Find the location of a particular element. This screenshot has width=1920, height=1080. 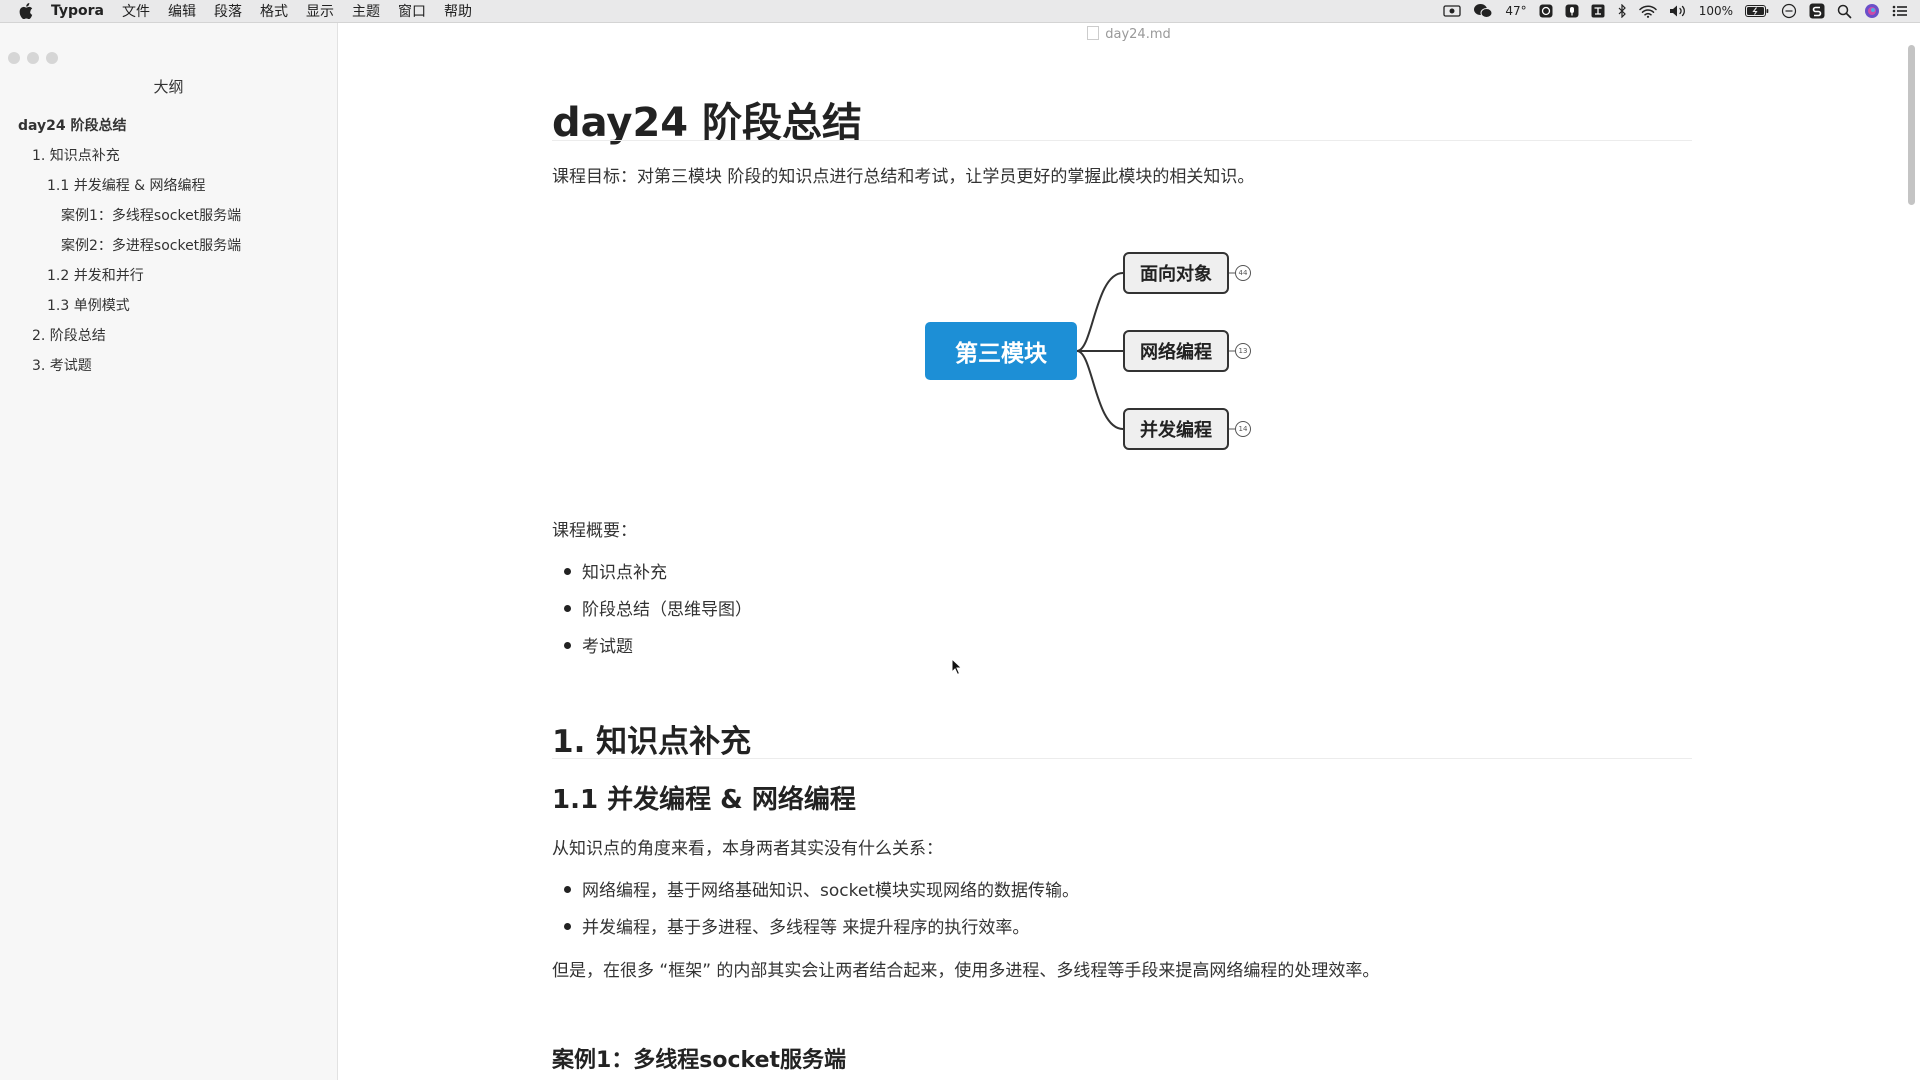

mindmap-node: 并发编程 is located at coordinates (1176, 429).